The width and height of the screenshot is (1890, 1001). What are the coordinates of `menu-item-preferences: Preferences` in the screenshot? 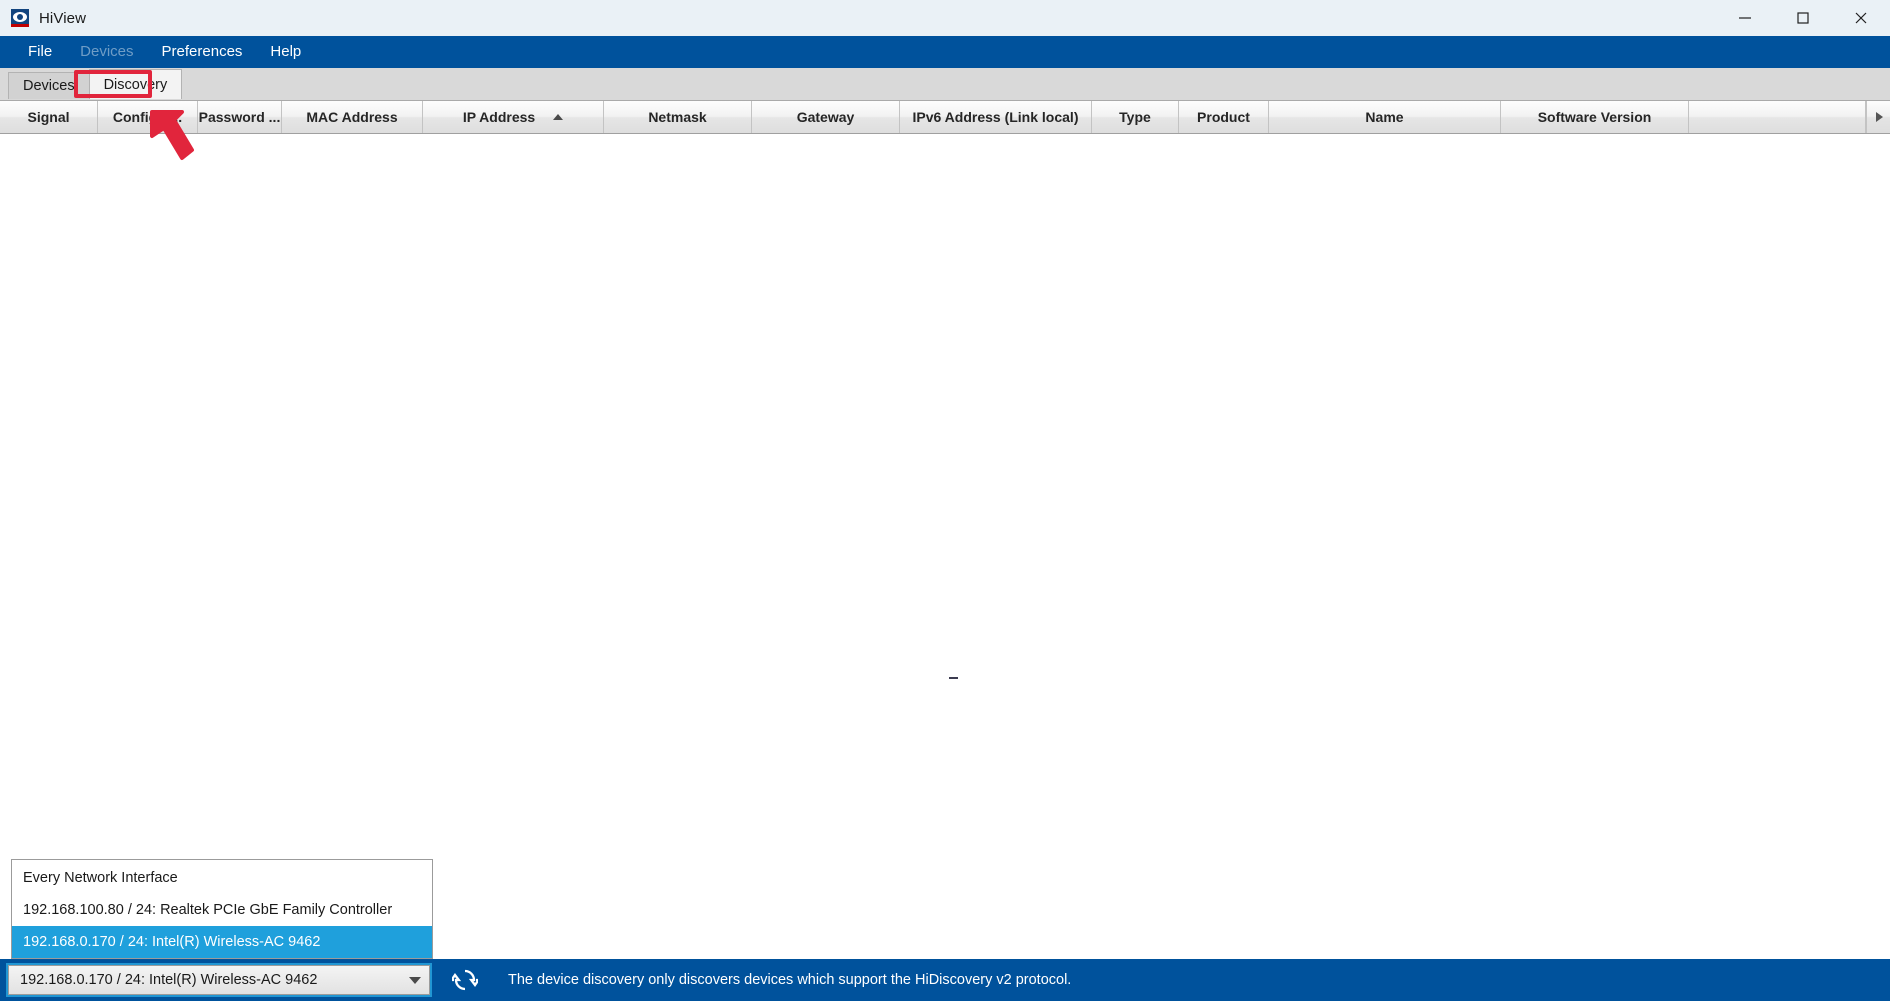 It's located at (202, 52).